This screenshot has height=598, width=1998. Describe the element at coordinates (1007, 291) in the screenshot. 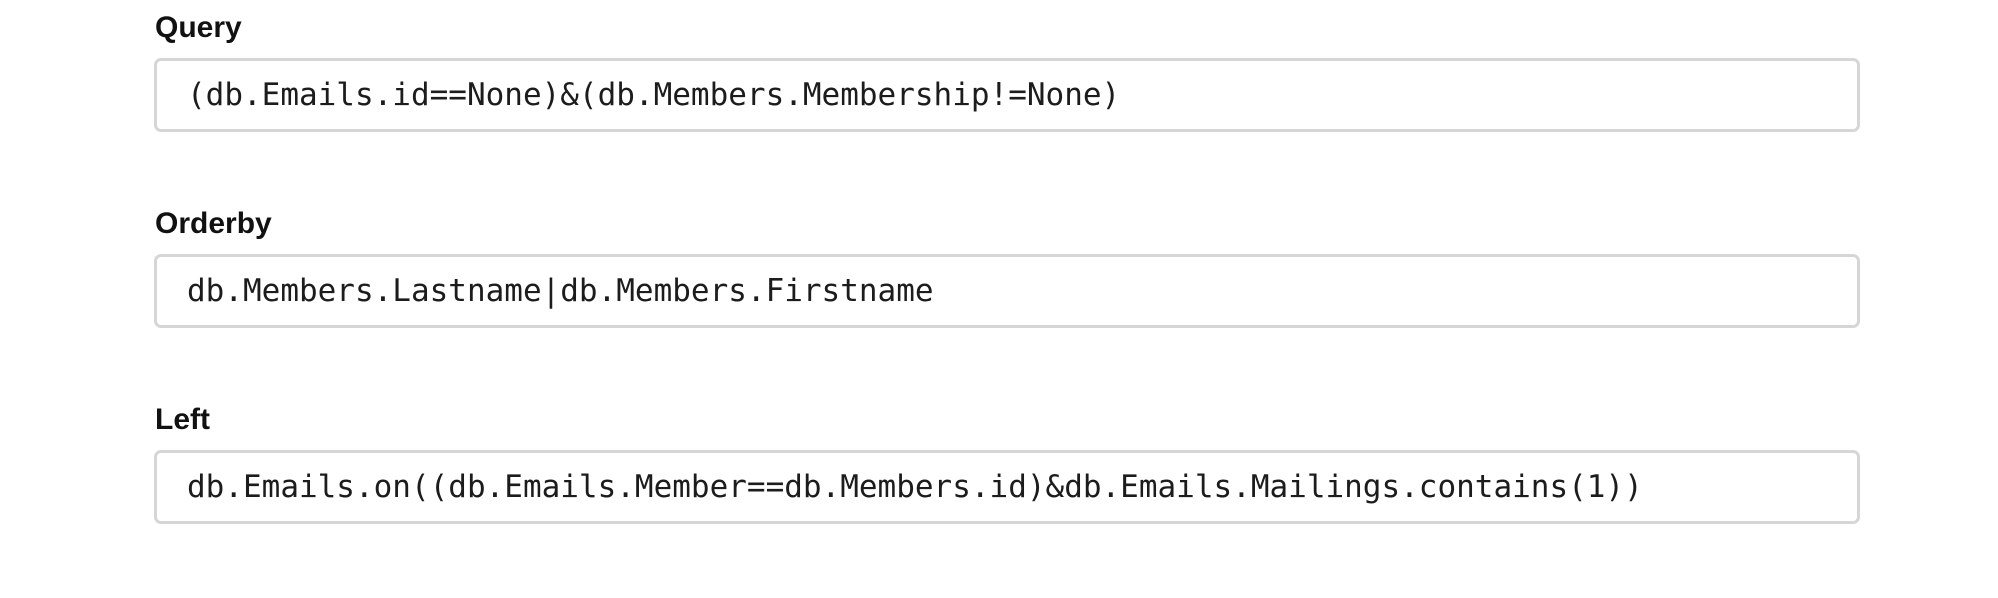

I see `orderby-input` at that location.